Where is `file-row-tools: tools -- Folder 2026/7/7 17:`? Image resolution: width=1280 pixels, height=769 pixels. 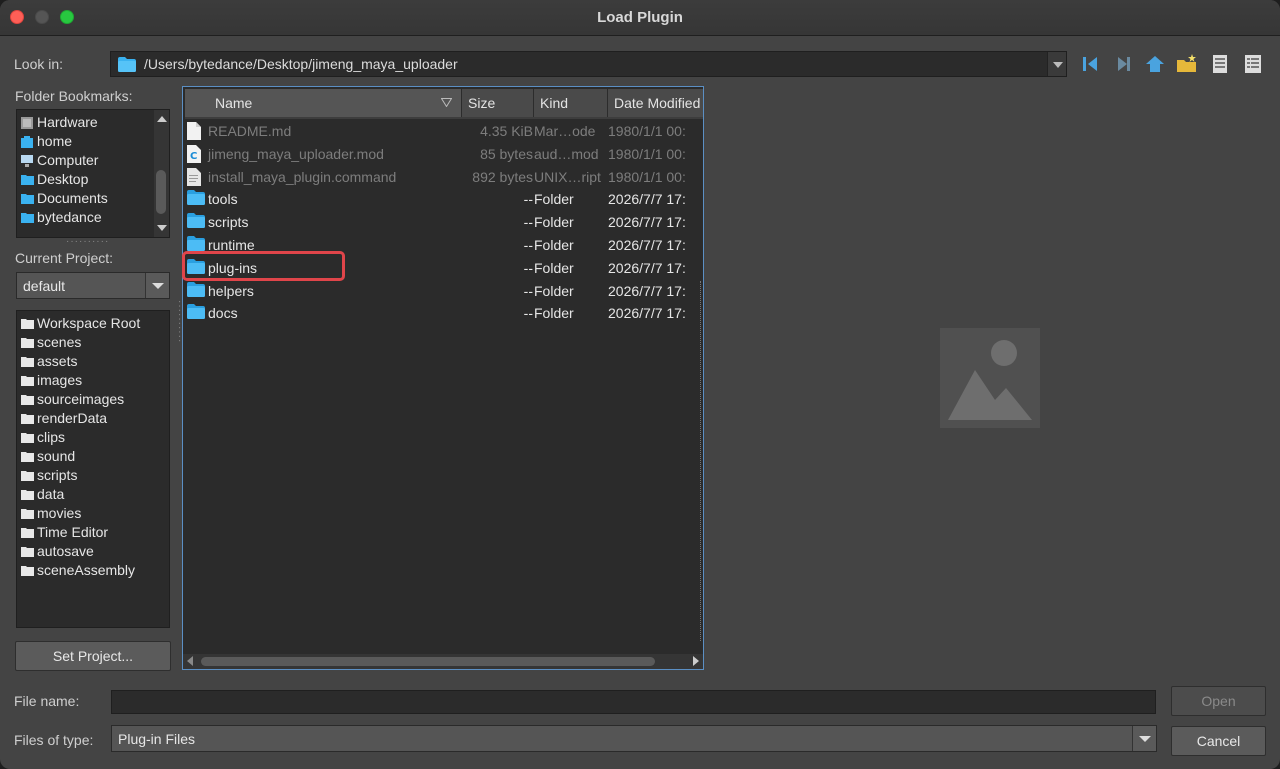
file-row-tools: tools -- Folder 2026/7/7 17: is located at coordinates (443, 199).